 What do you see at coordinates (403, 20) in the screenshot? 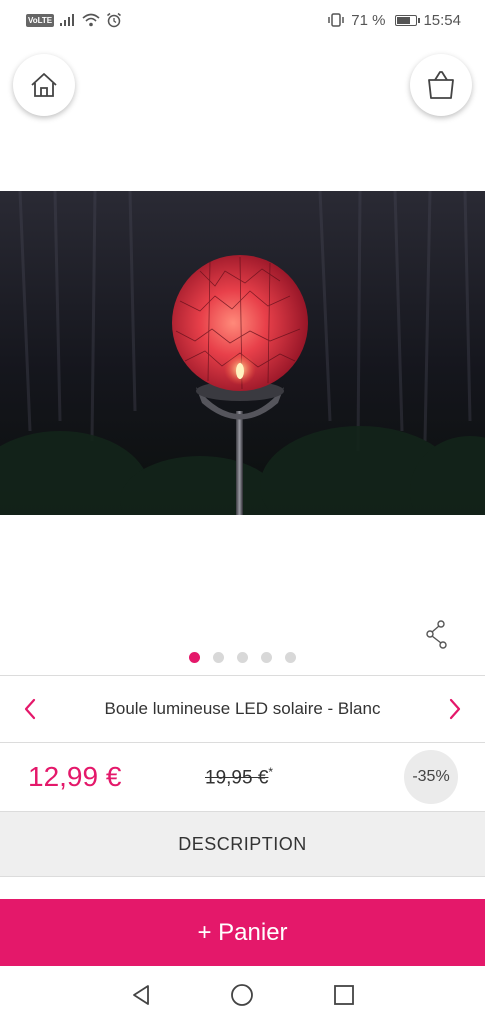
I see `battery-level` at bounding box center [403, 20].